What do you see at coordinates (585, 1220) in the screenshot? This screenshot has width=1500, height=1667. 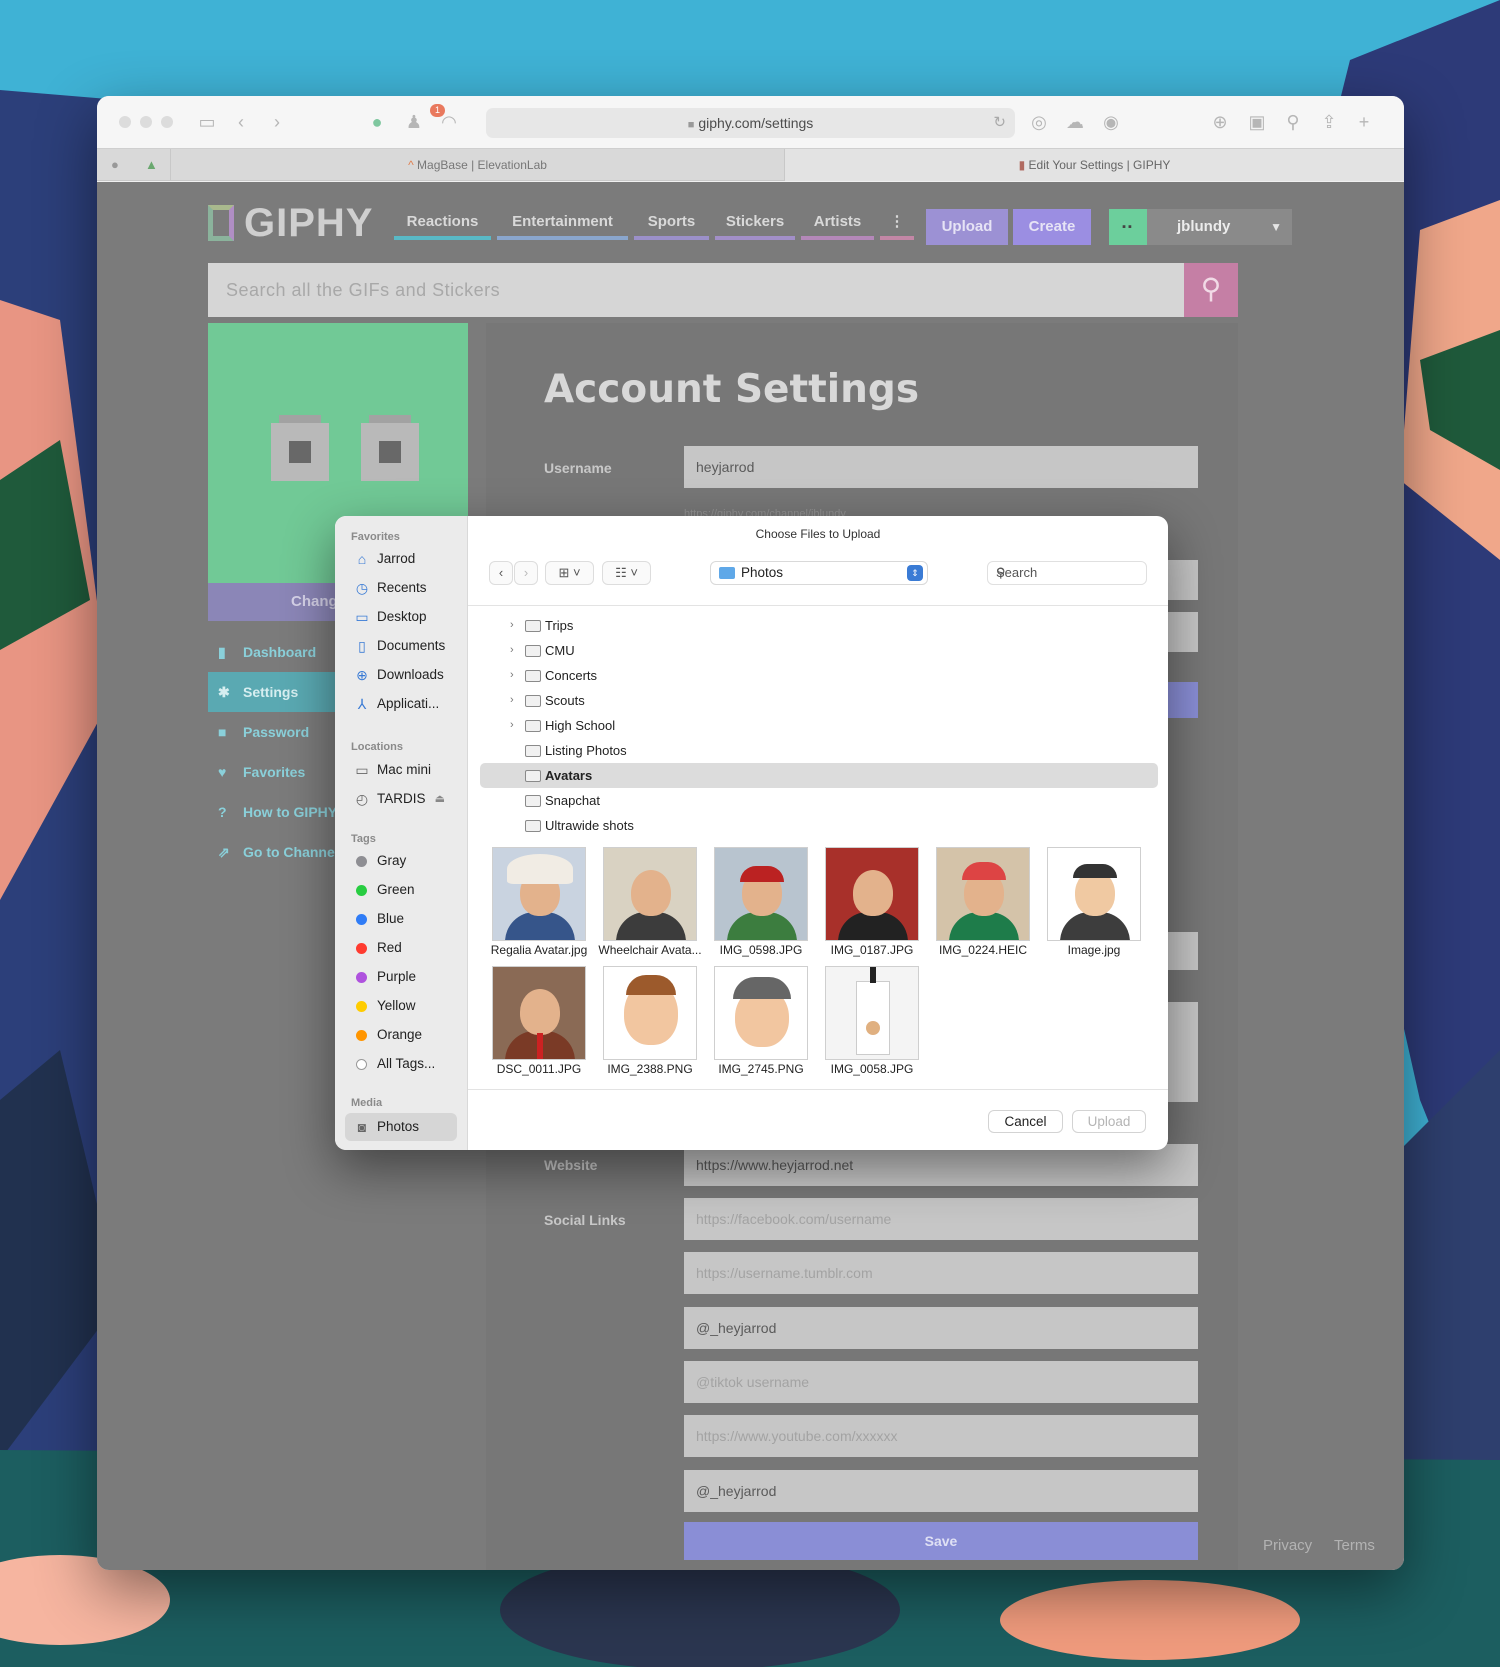 I see `social-links-label: Social Links` at bounding box center [585, 1220].